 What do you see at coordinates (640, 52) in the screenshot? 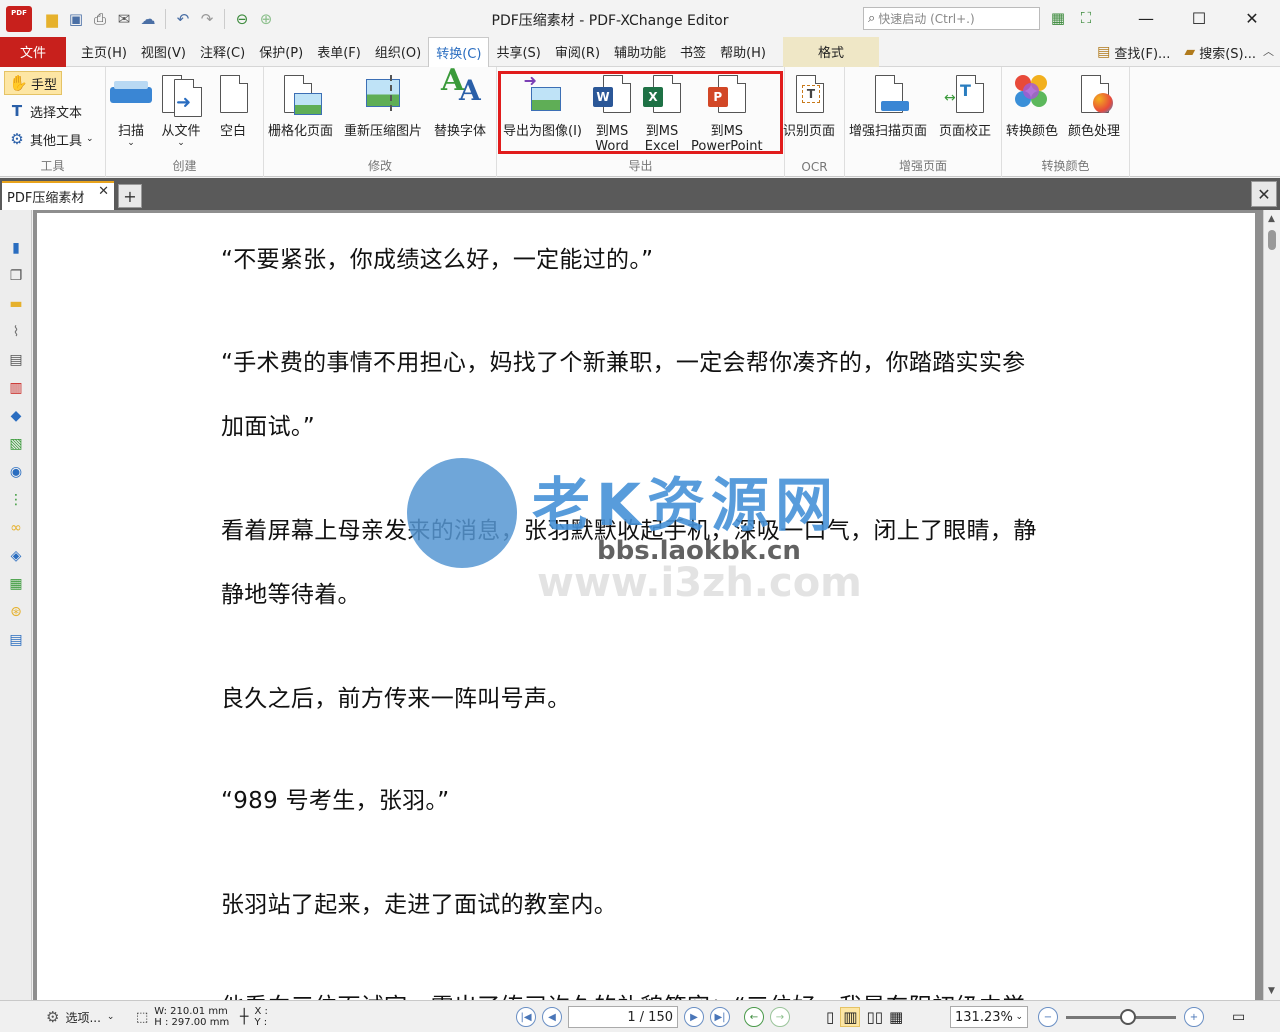
I see `tab-accessibility: 辅助功能` at bounding box center [640, 52].